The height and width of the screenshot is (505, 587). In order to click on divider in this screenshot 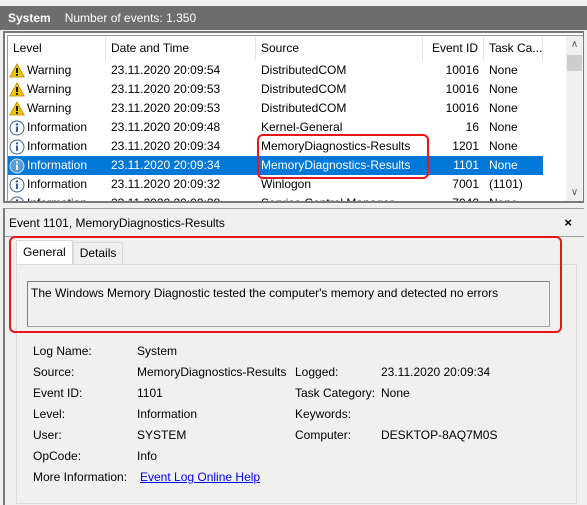, I will do `click(294, 236)`.